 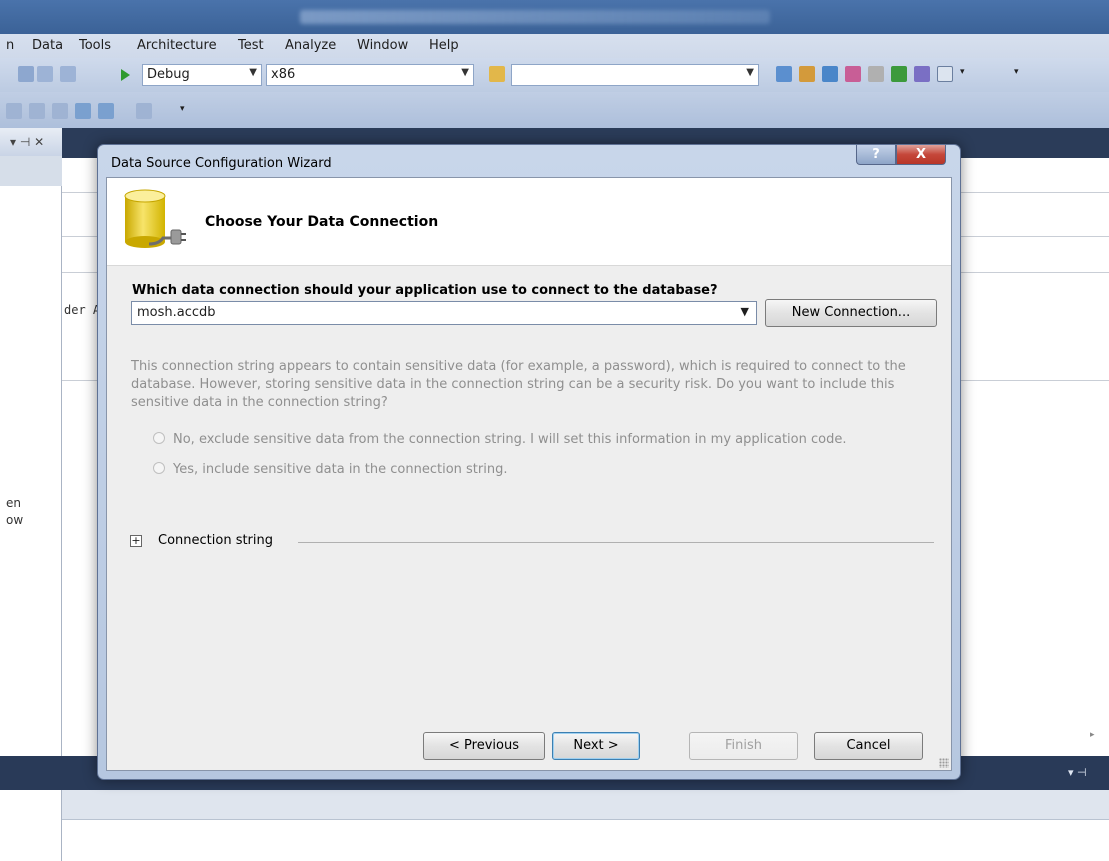 What do you see at coordinates (382, 45) in the screenshot?
I see `menu-window: Window` at bounding box center [382, 45].